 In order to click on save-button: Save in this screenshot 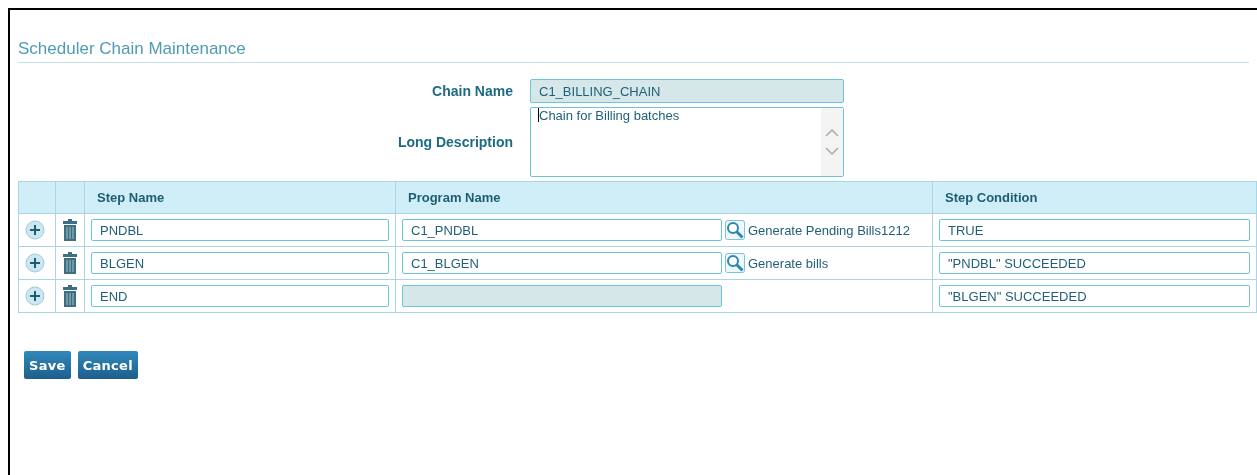, I will do `click(47, 365)`.